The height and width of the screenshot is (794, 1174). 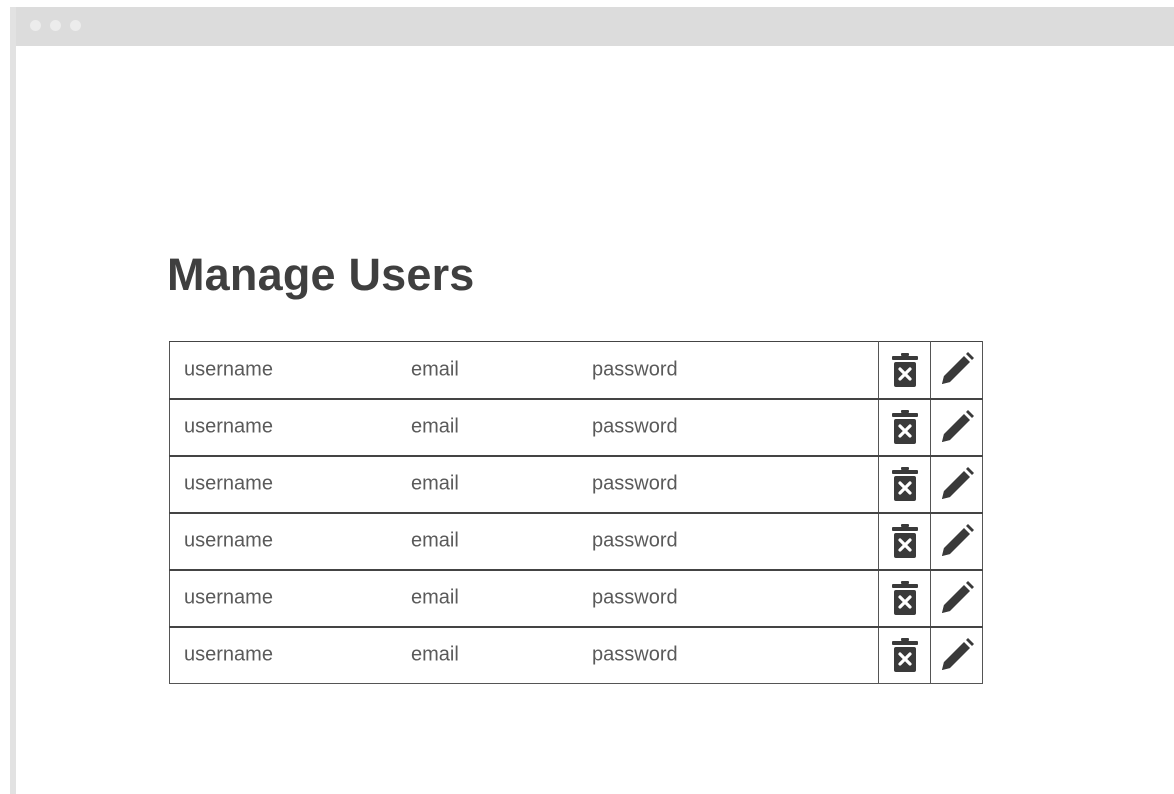 What do you see at coordinates (75, 25) in the screenshot?
I see `window-maximize-dot` at bounding box center [75, 25].